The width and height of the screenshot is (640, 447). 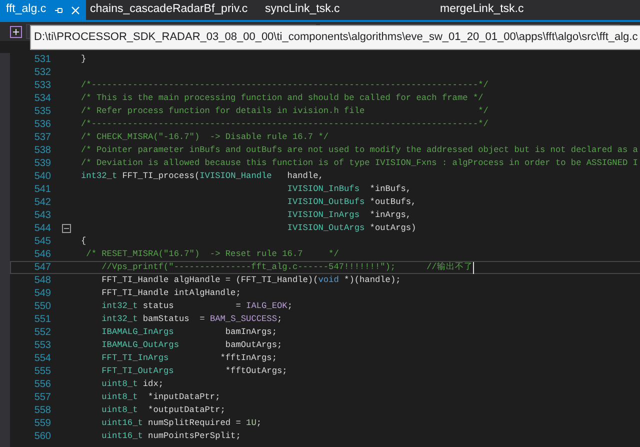 I want to click on code-line: uint8_t *outputDataPtr;, so click(x=163, y=410).